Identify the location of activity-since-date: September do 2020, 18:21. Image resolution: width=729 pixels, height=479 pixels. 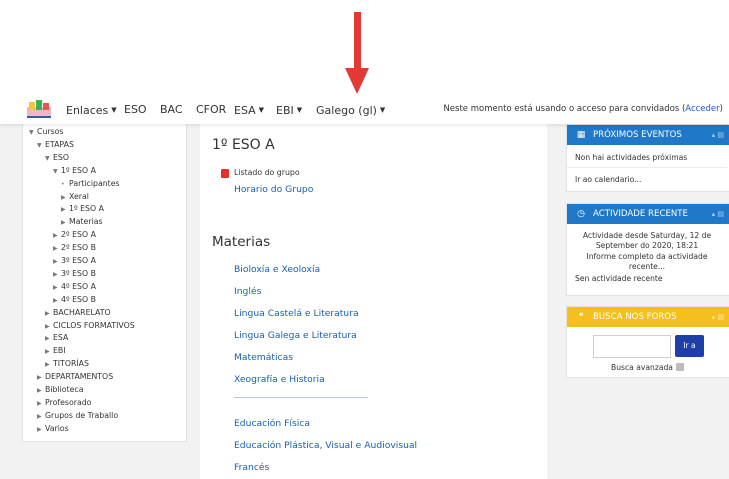
(647, 245).